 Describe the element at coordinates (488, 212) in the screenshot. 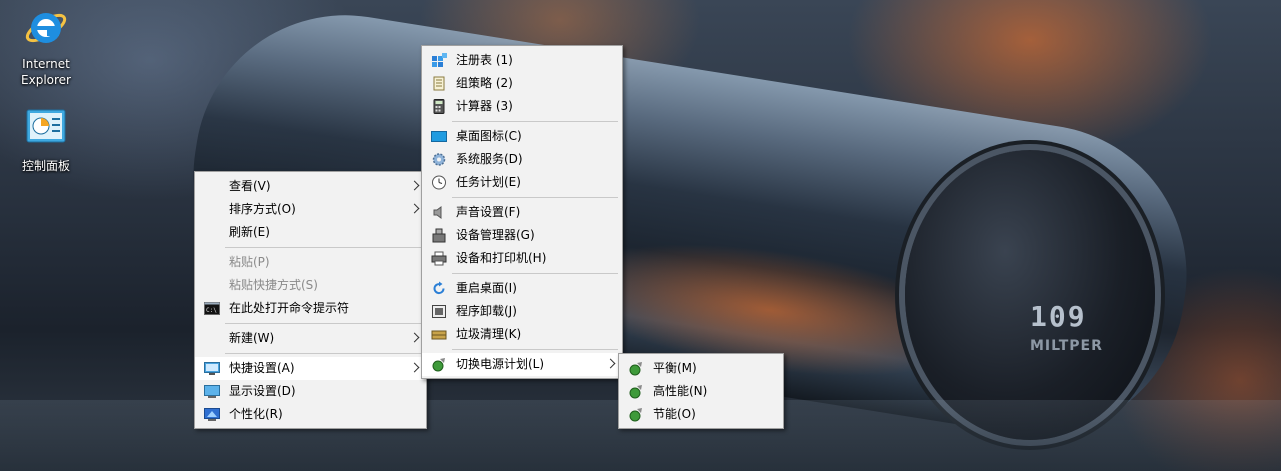

I see `menu-item-label: 声音设置(F)` at that location.